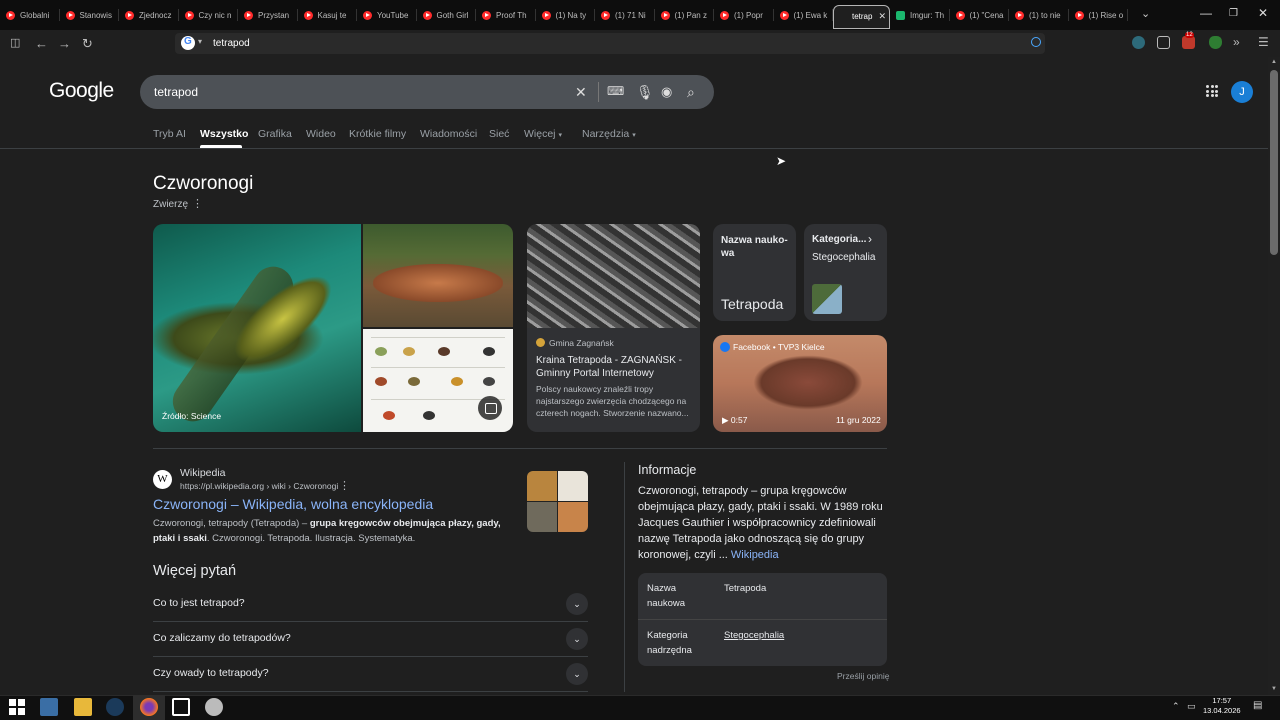 This screenshot has width=1280, height=720. What do you see at coordinates (197, 203) in the screenshot?
I see `more-options-icon: ⋮` at bounding box center [197, 203].